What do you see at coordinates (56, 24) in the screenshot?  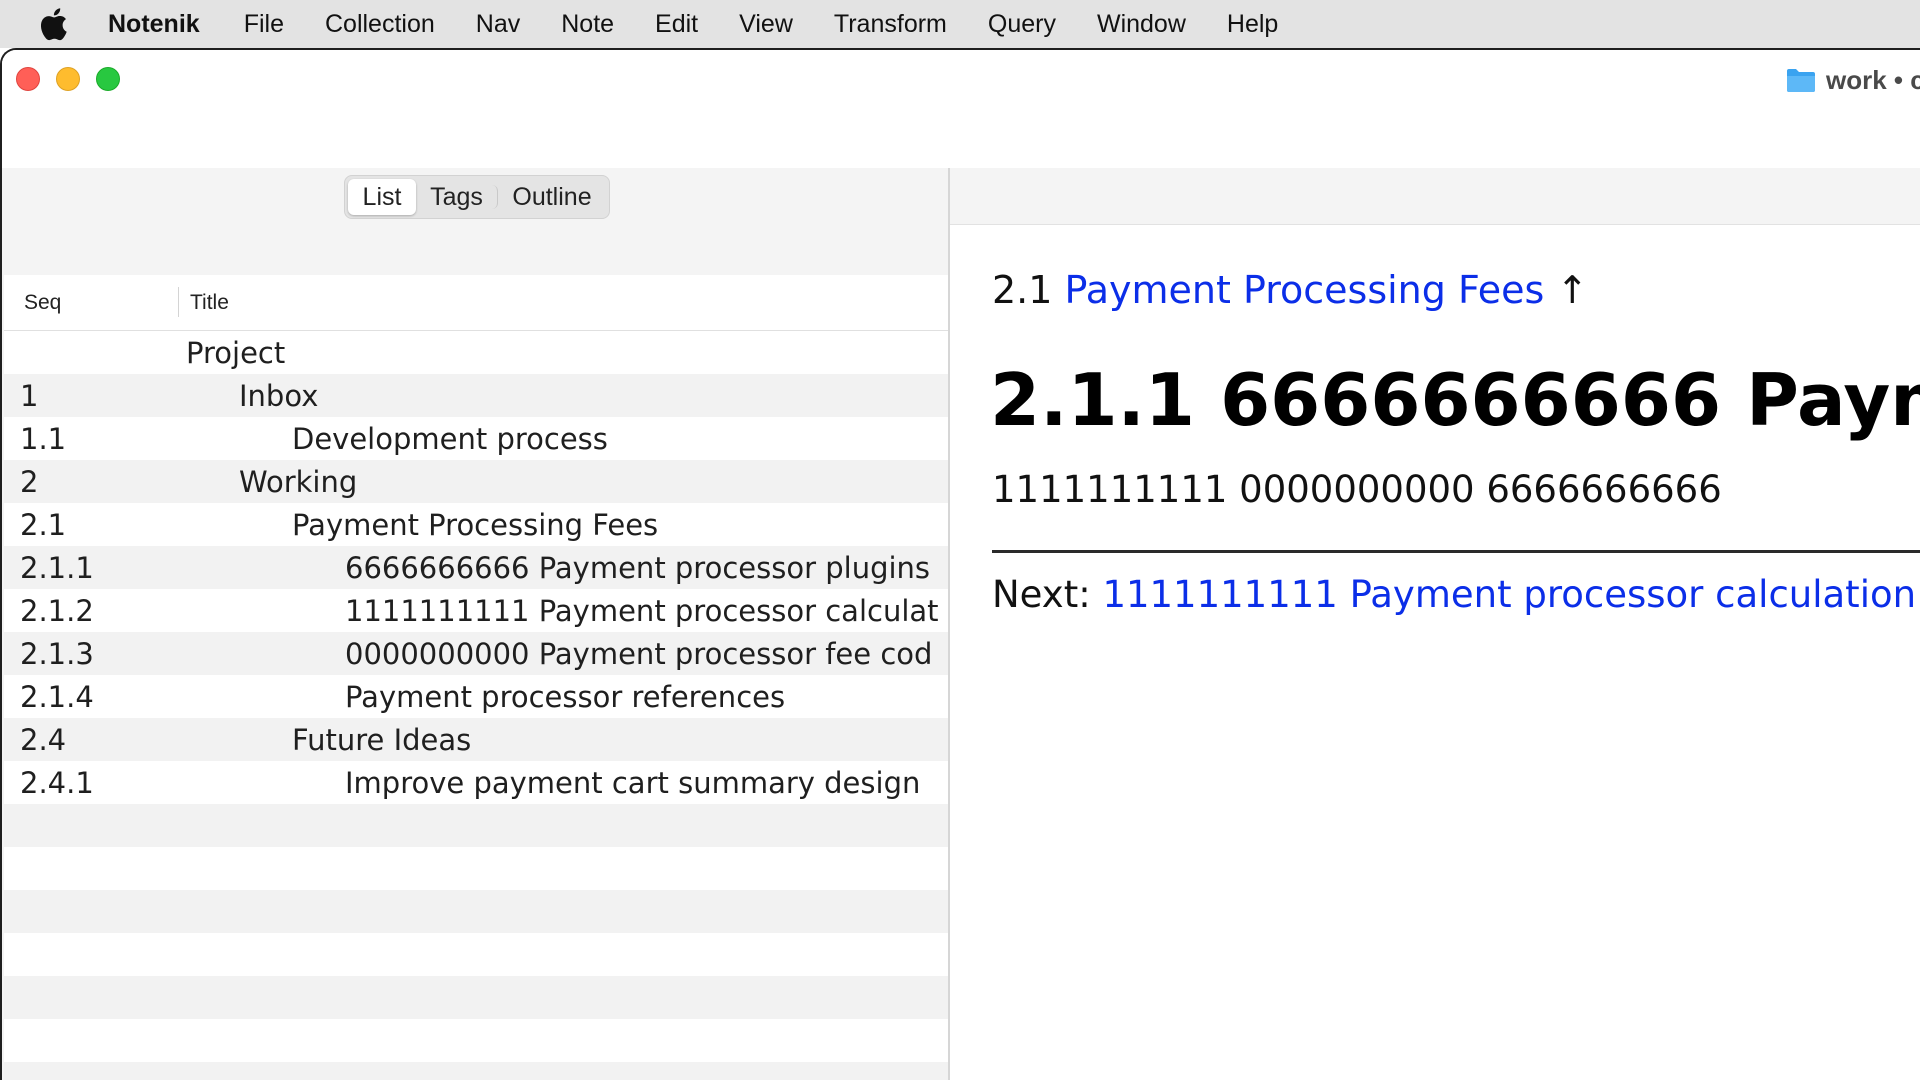 I see `apple-logo-icon` at bounding box center [56, 24].